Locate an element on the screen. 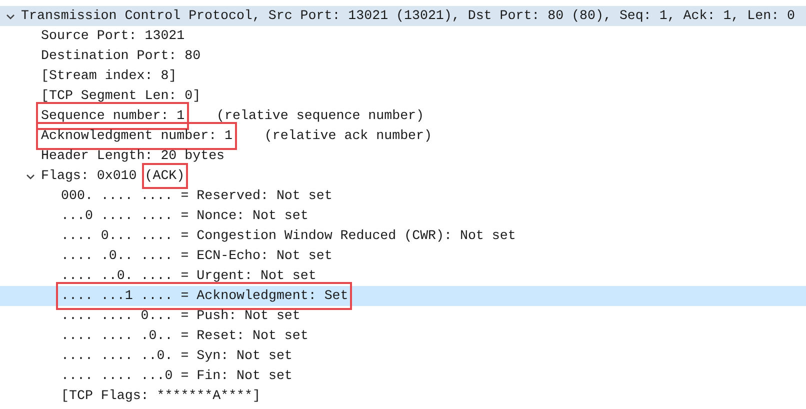 This screenshot has width=806, height=409. tree-row: [Stream index: 8] is located at coordinates (403, 76).